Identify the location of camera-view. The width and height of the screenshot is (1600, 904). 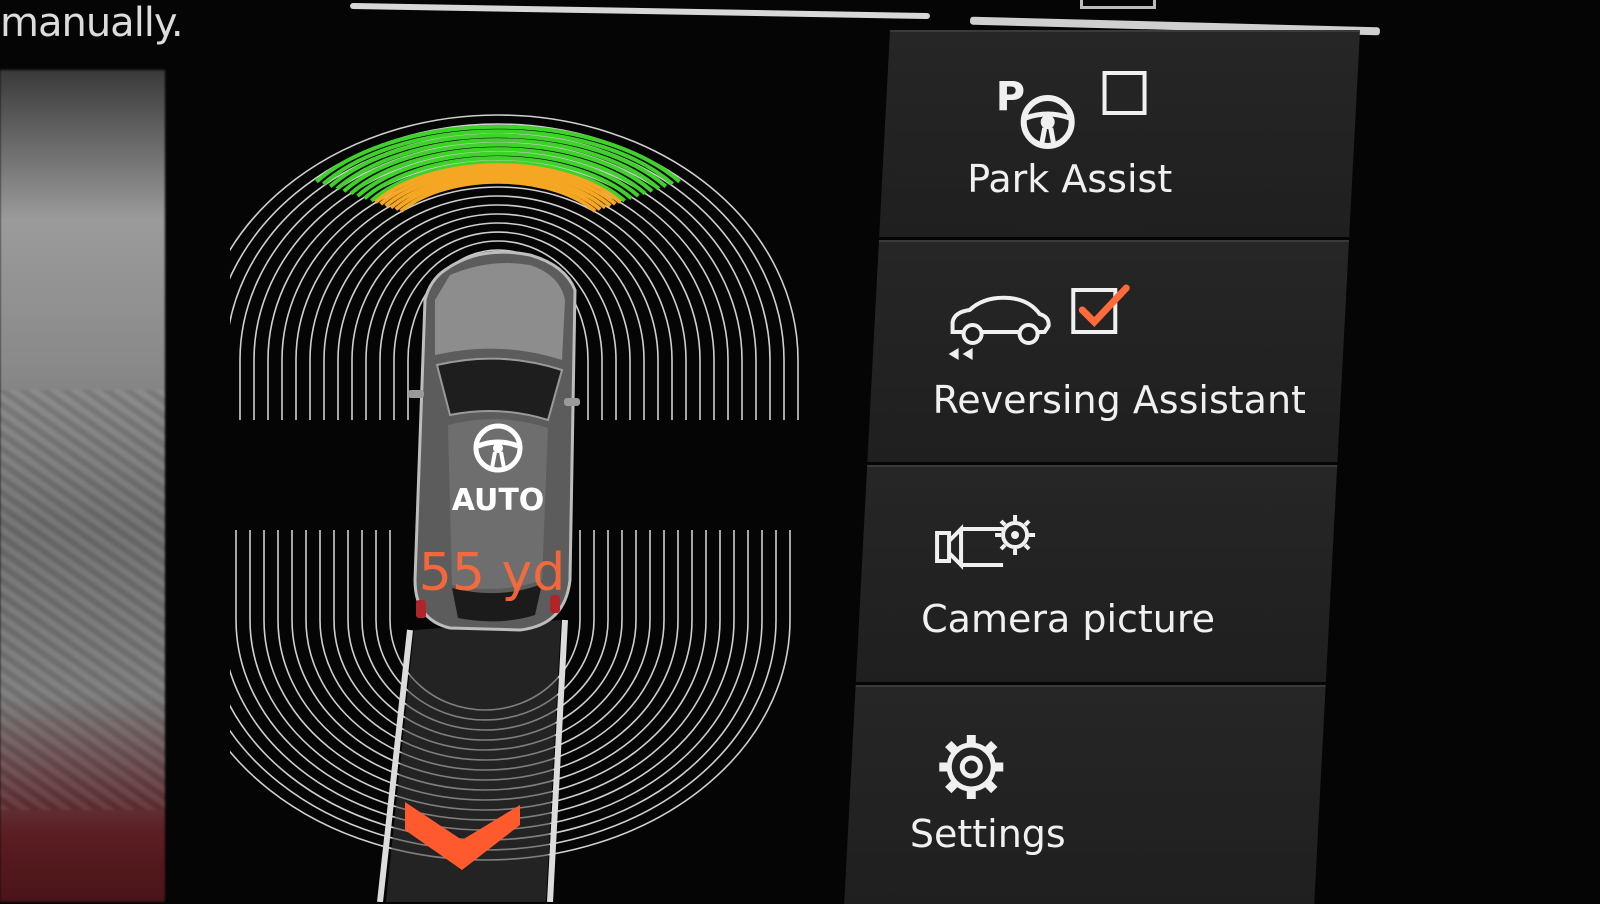
(82, 486).